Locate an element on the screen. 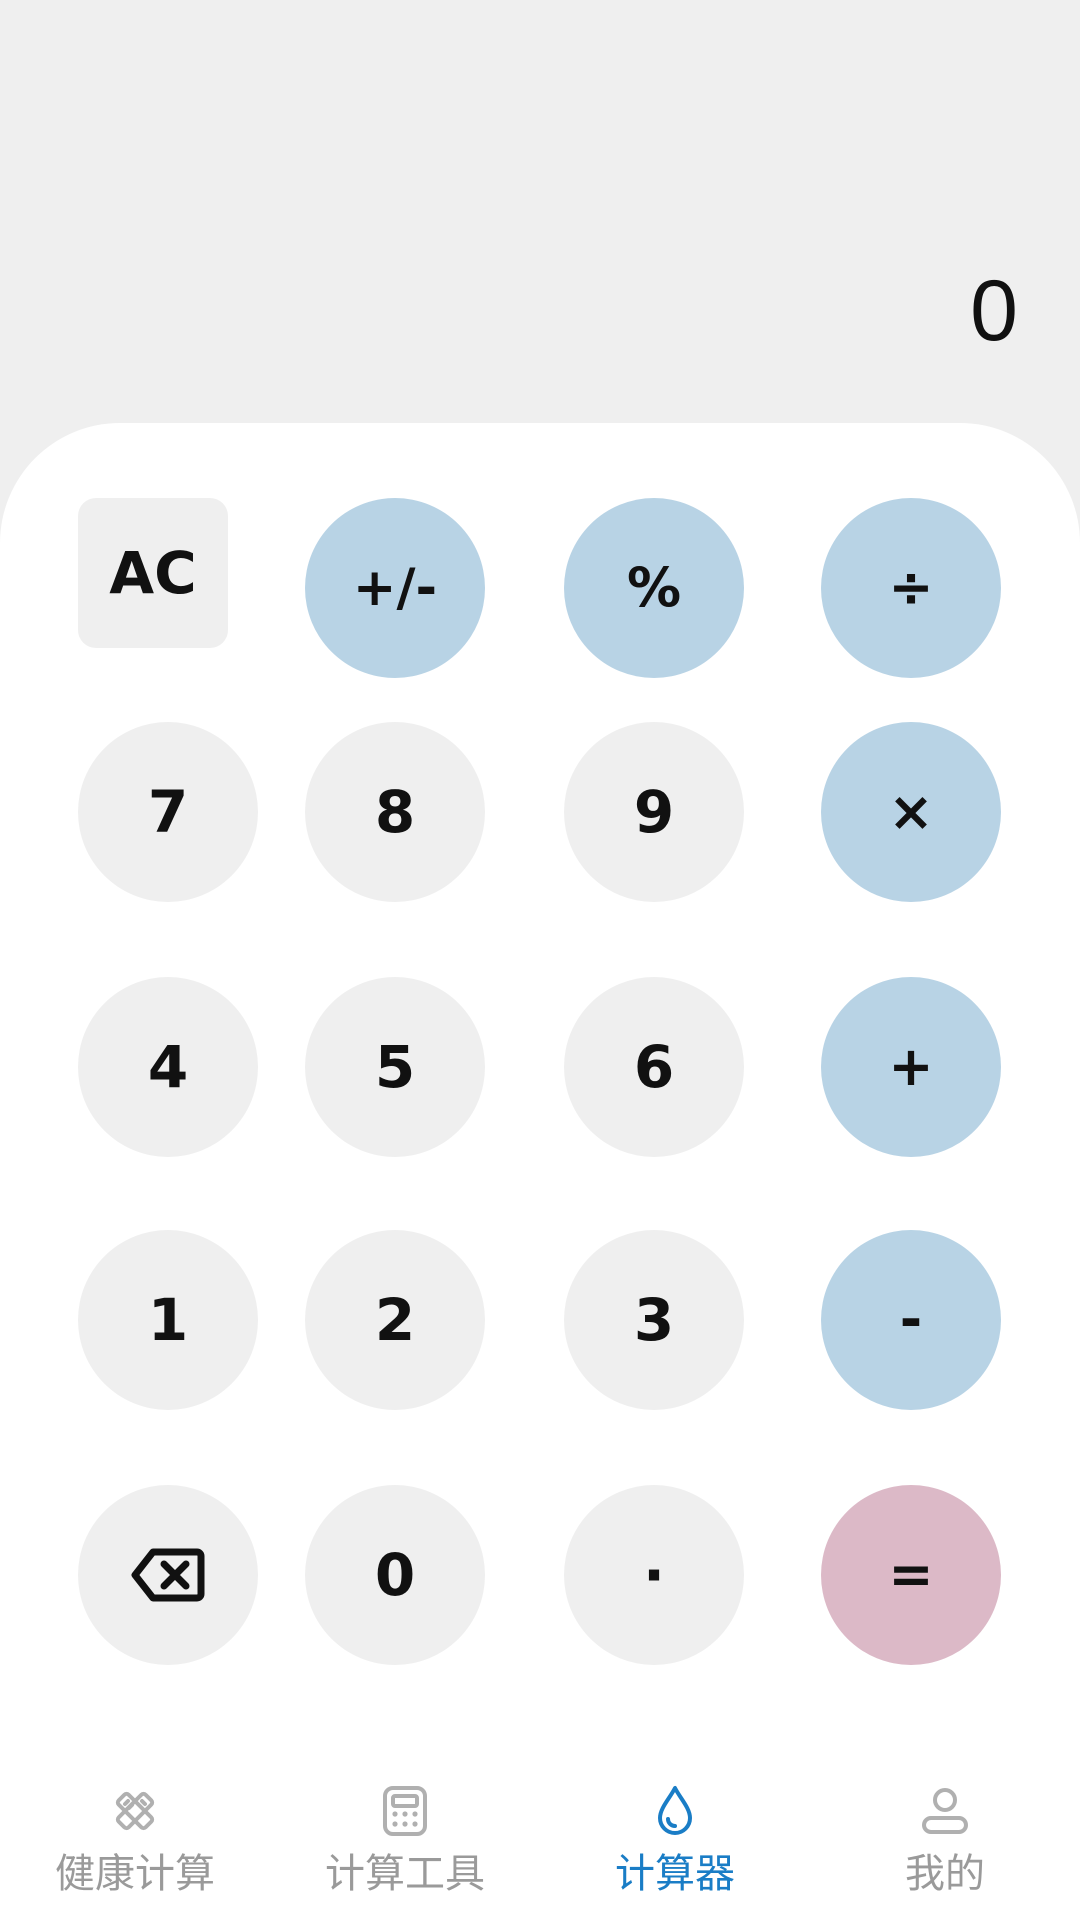  digit-4-label: 4 is located at coordinates (168, 1067).